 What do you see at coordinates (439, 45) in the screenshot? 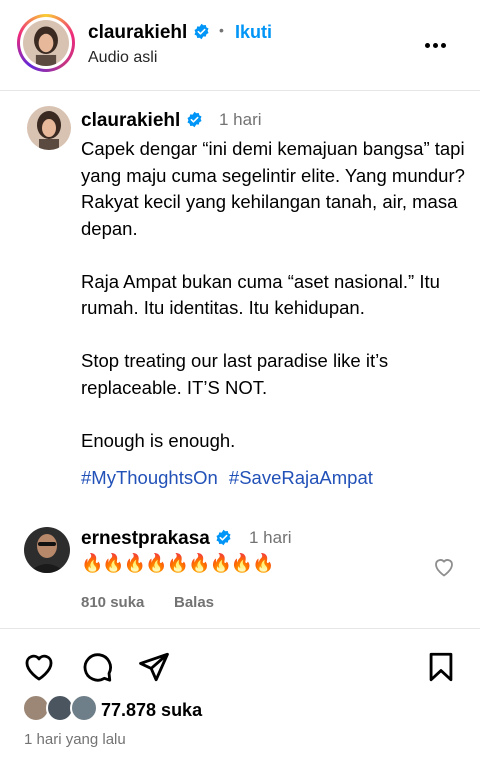
I see `more-options-icon` at bounding box center [439, 45].